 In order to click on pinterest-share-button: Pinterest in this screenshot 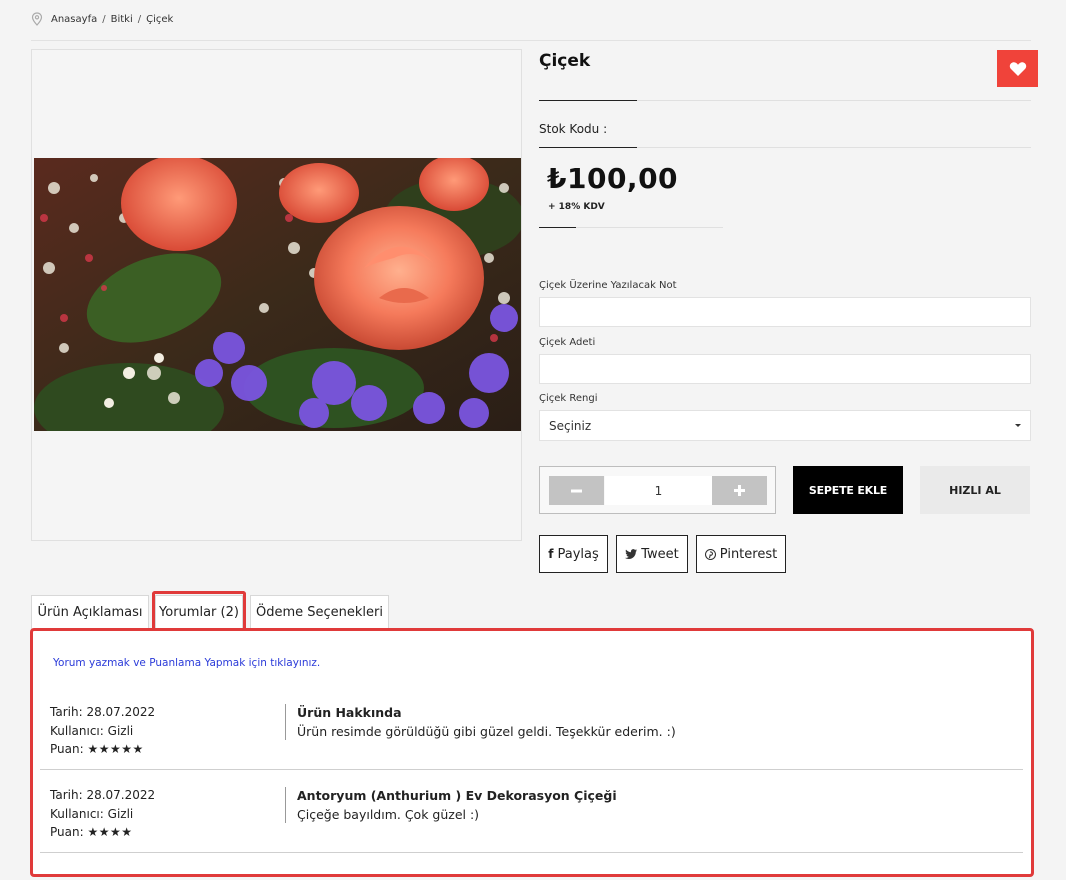, I will do `click(741, 554)`.